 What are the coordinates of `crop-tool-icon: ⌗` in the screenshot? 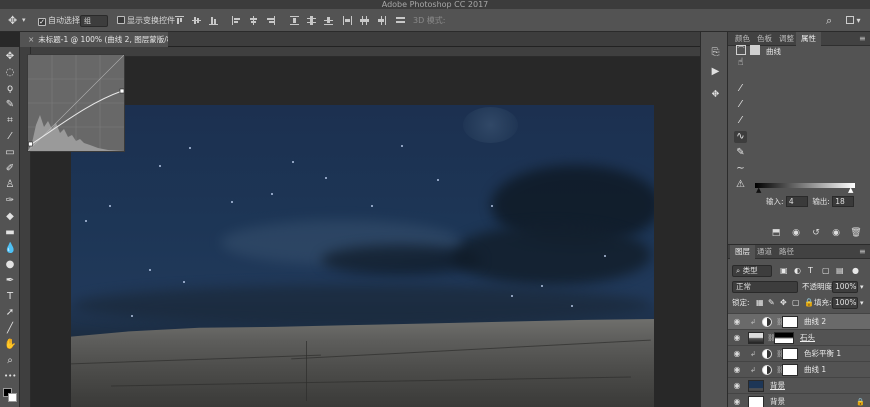 It's located at (10, 120).